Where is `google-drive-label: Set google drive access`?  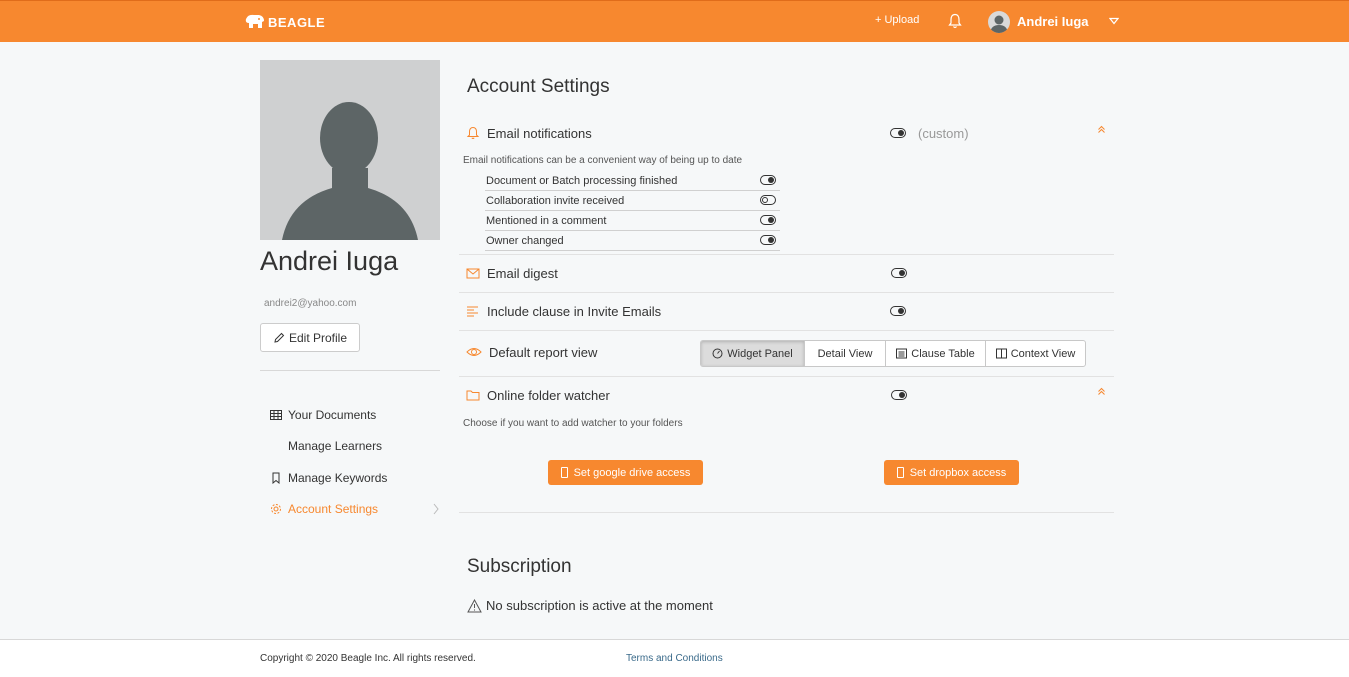
google-drive-label: Set google drive access is located at coordinates (632, 472).